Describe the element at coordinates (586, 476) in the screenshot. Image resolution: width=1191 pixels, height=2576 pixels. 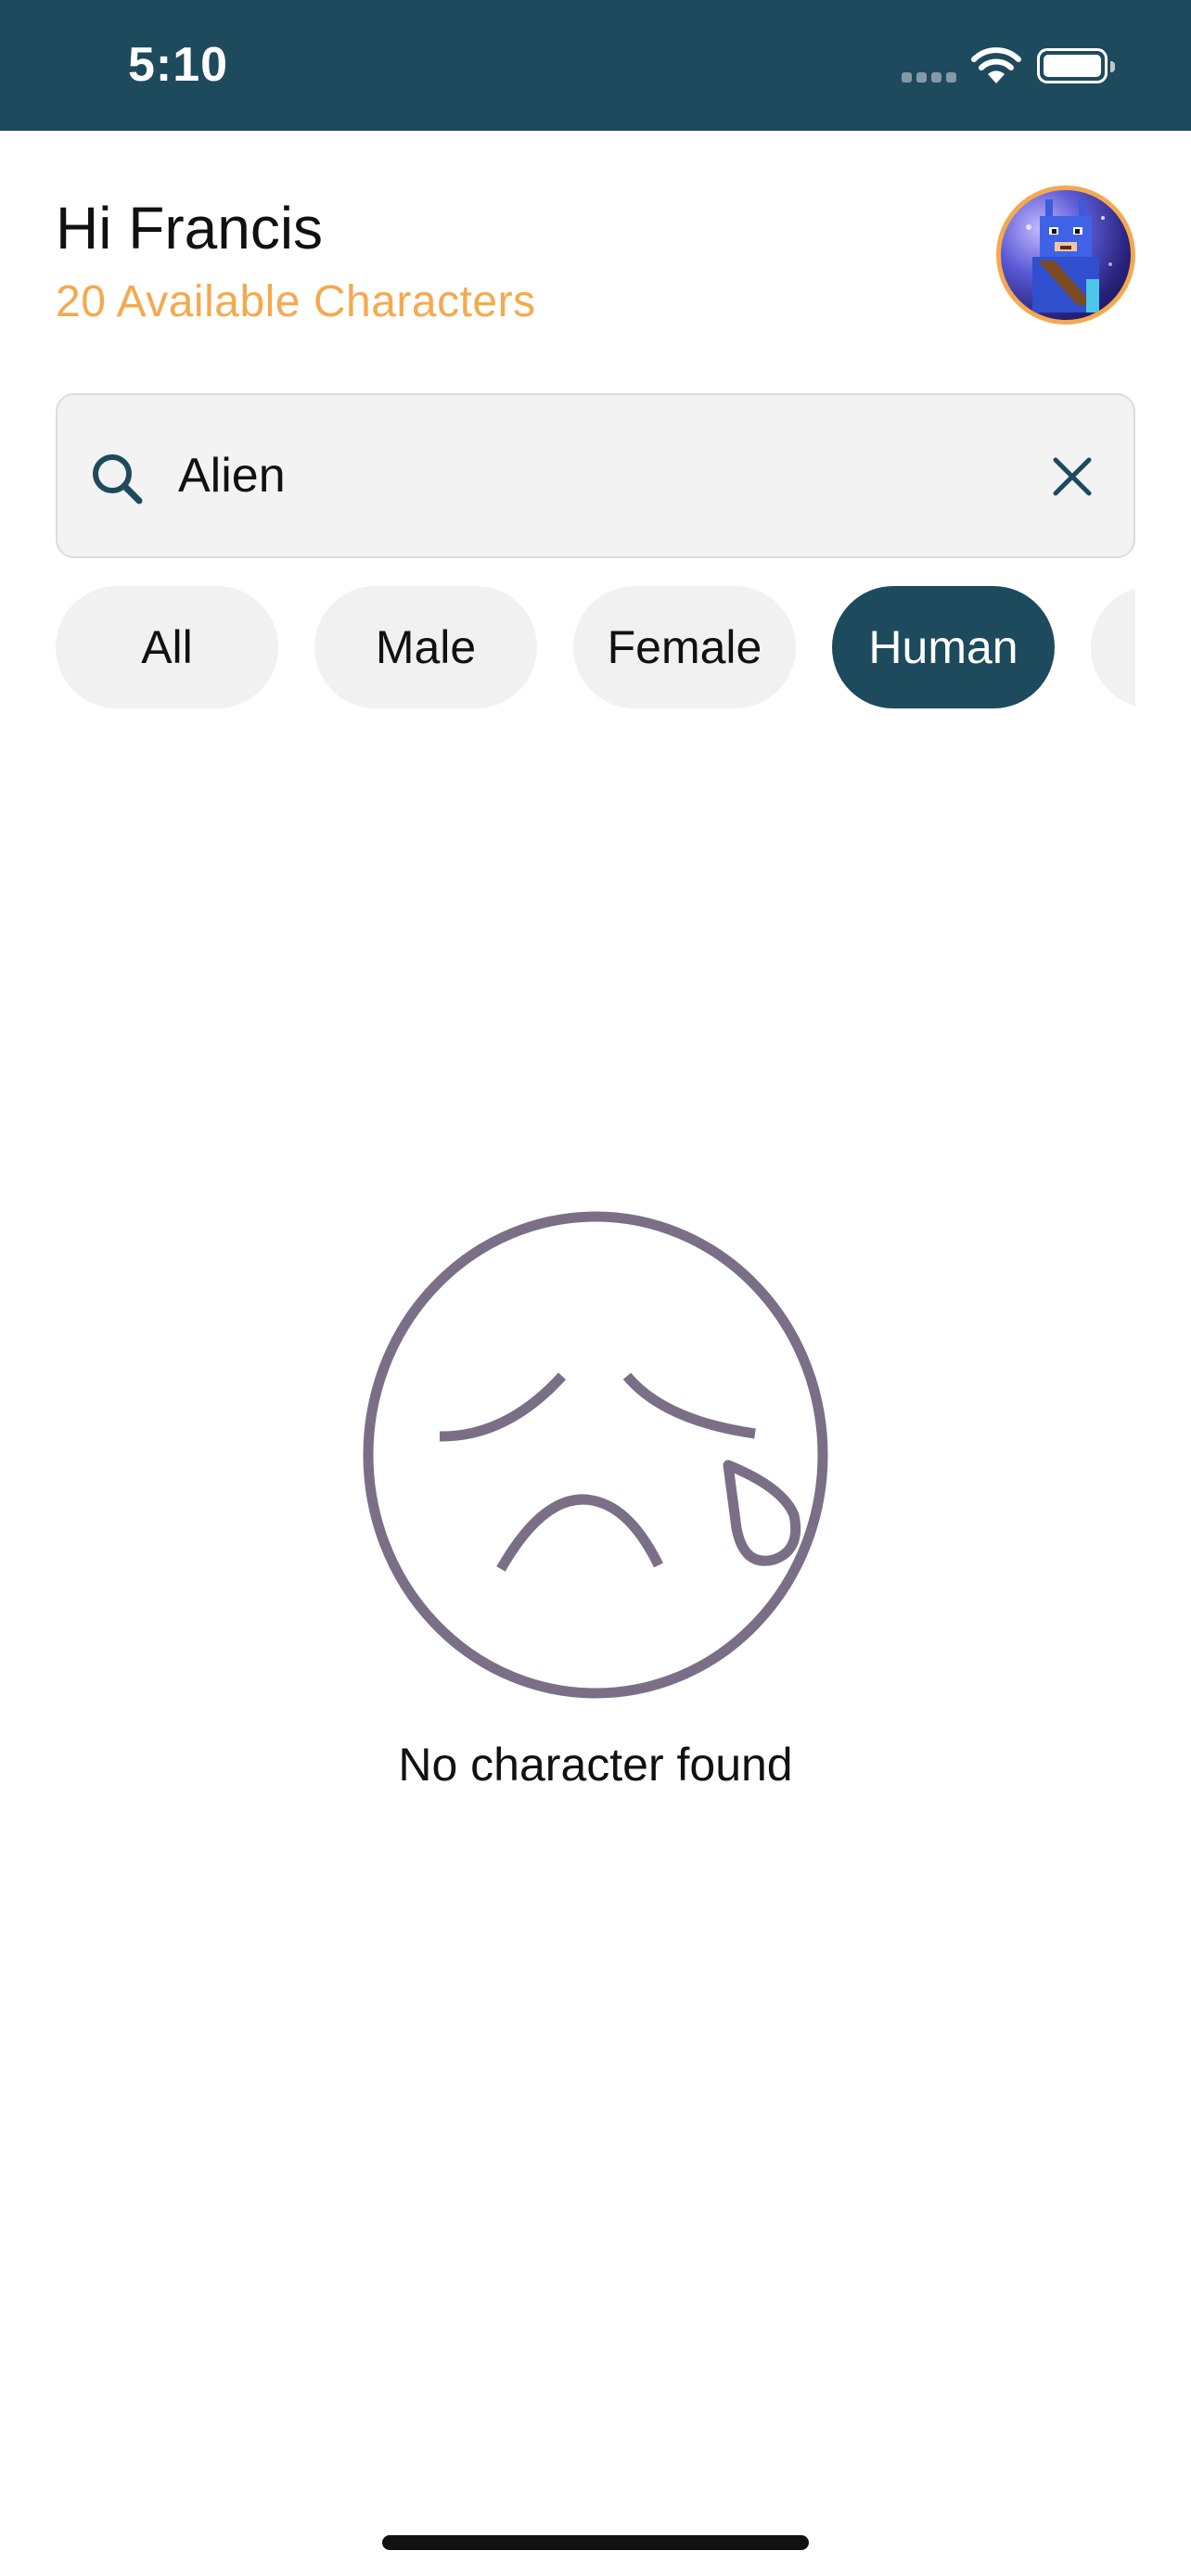
I see `search-input` at that location.